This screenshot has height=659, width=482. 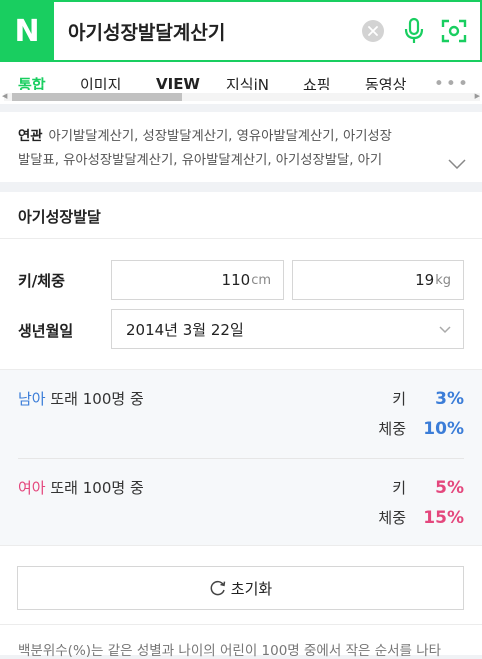 I want to click on weight-input: 19 kg, so click(x=378, y=280).